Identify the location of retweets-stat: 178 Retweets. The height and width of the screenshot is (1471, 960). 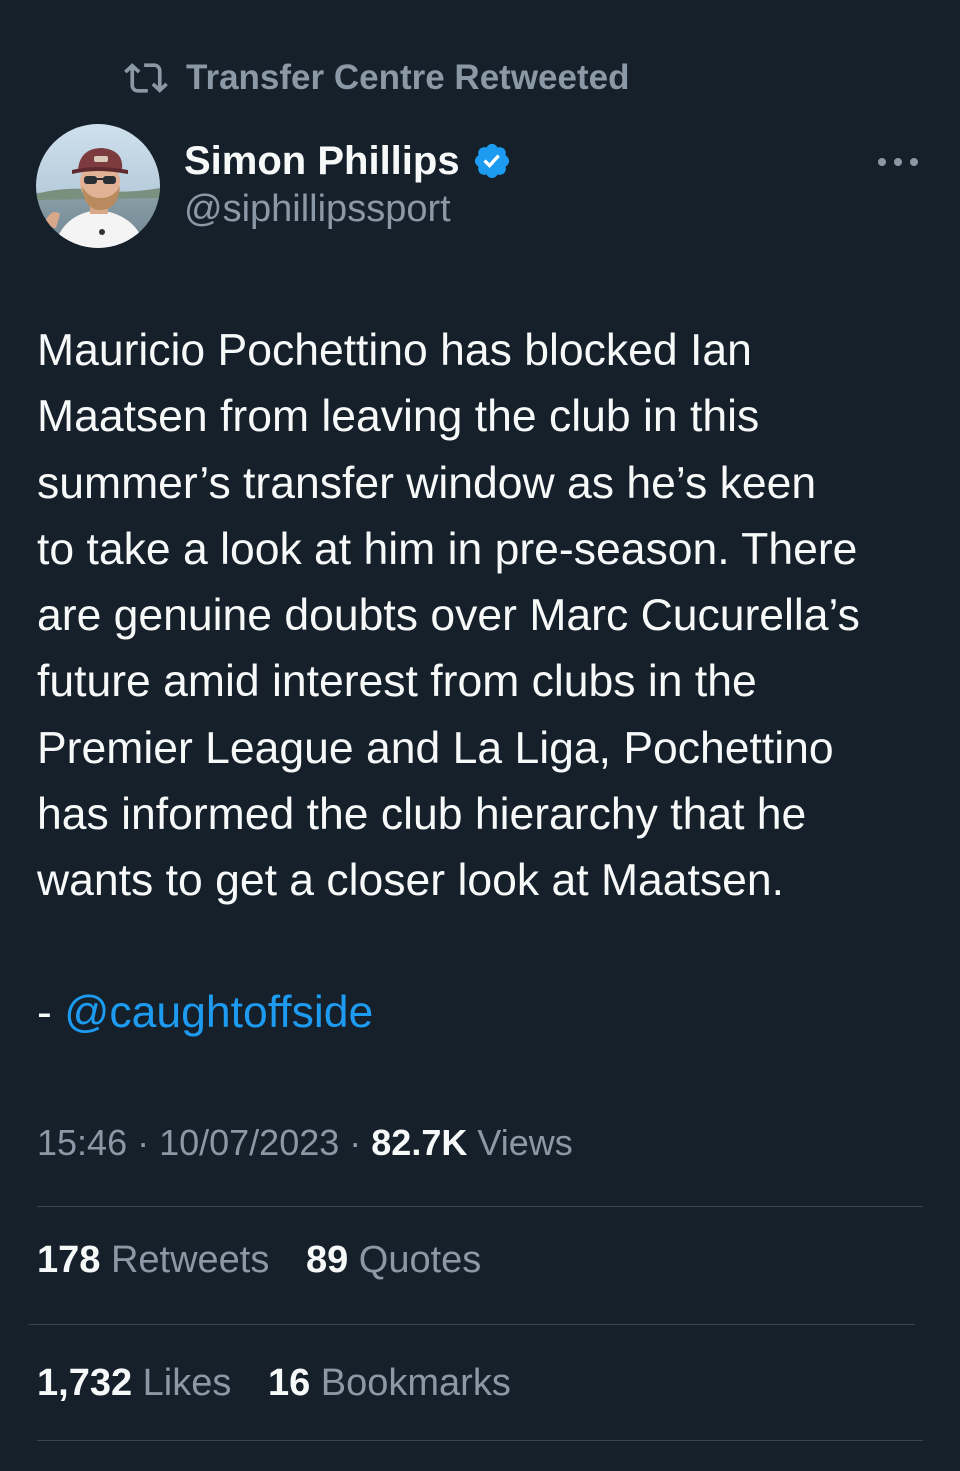
(153, 1260).